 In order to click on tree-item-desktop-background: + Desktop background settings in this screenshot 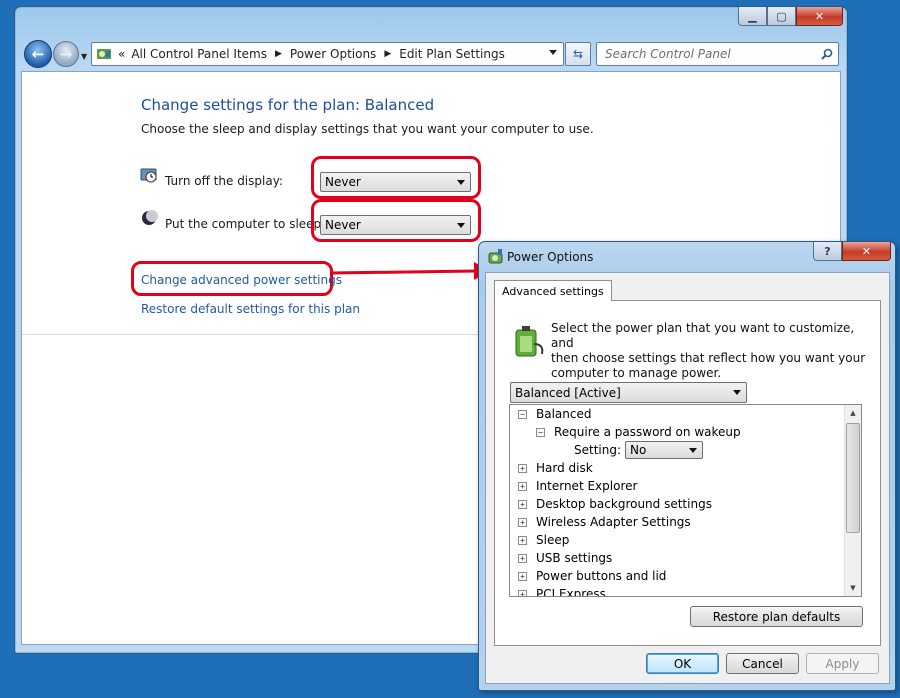, I will do `click(615, 504)`.